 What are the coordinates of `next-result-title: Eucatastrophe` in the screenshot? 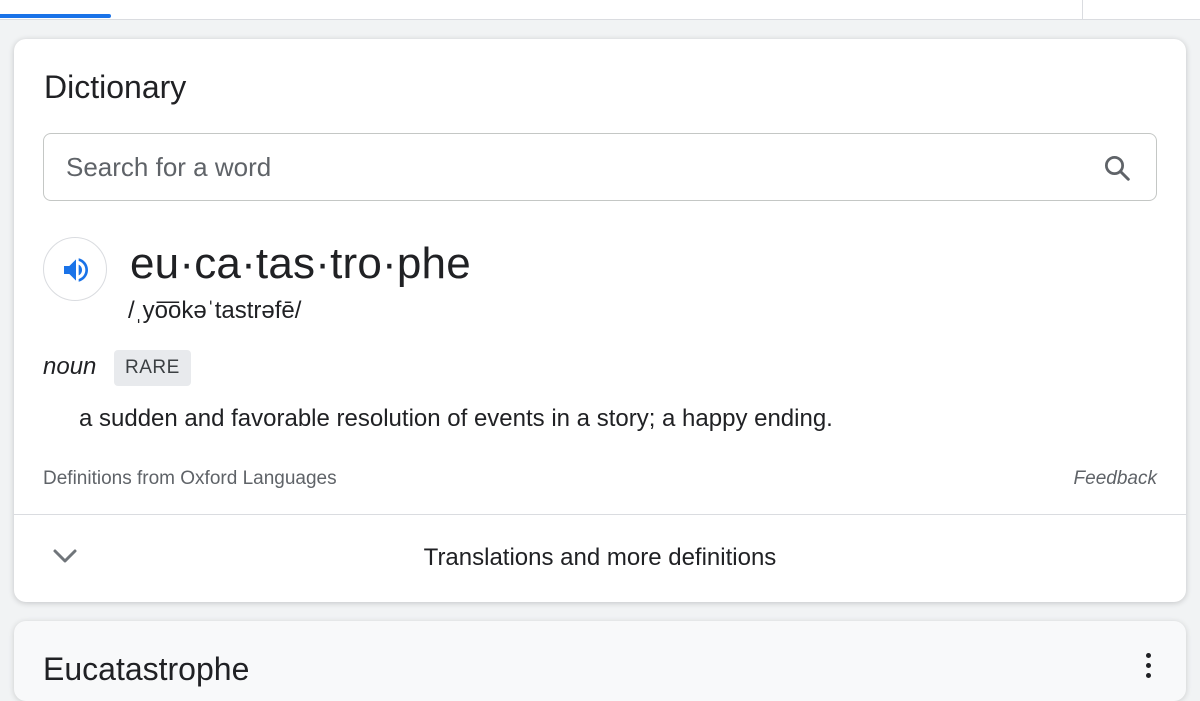 It's located at (146, 669).